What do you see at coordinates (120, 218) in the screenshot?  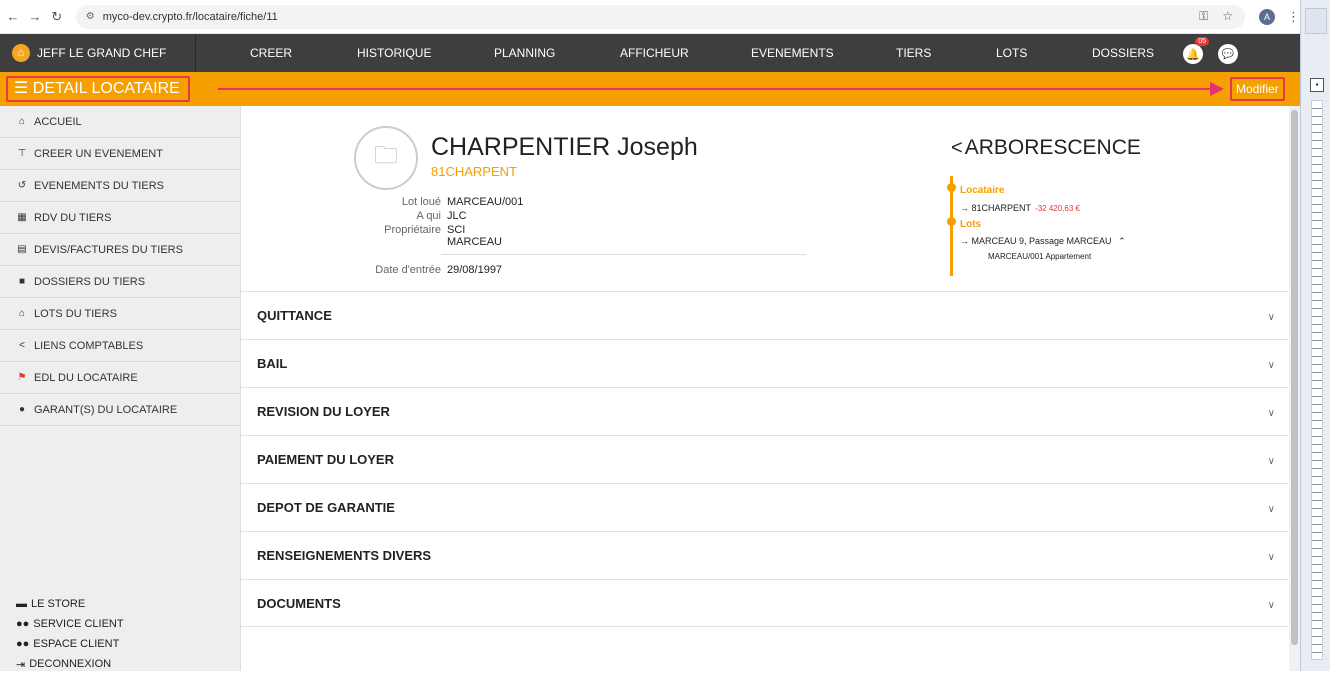 I see `sidebar-item-rdv-tiers: ▦ RDV DU TIERS` at bounding box center [120, 218].